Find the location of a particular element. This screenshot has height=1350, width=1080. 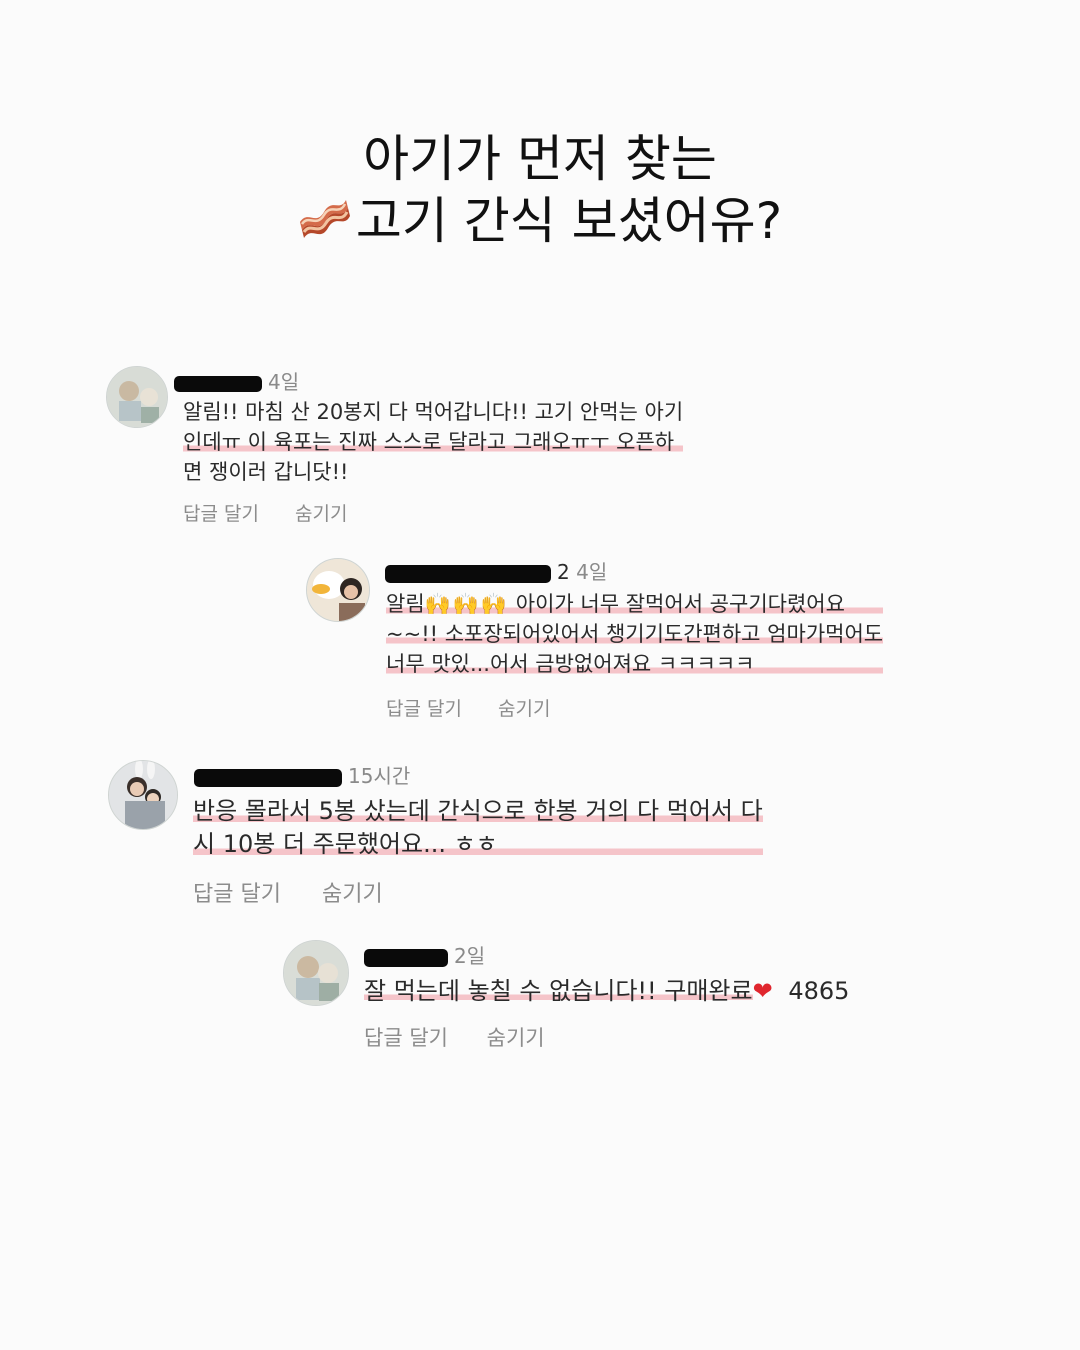

comment-meta: 2 4일 is located at coordinates (496, 570).